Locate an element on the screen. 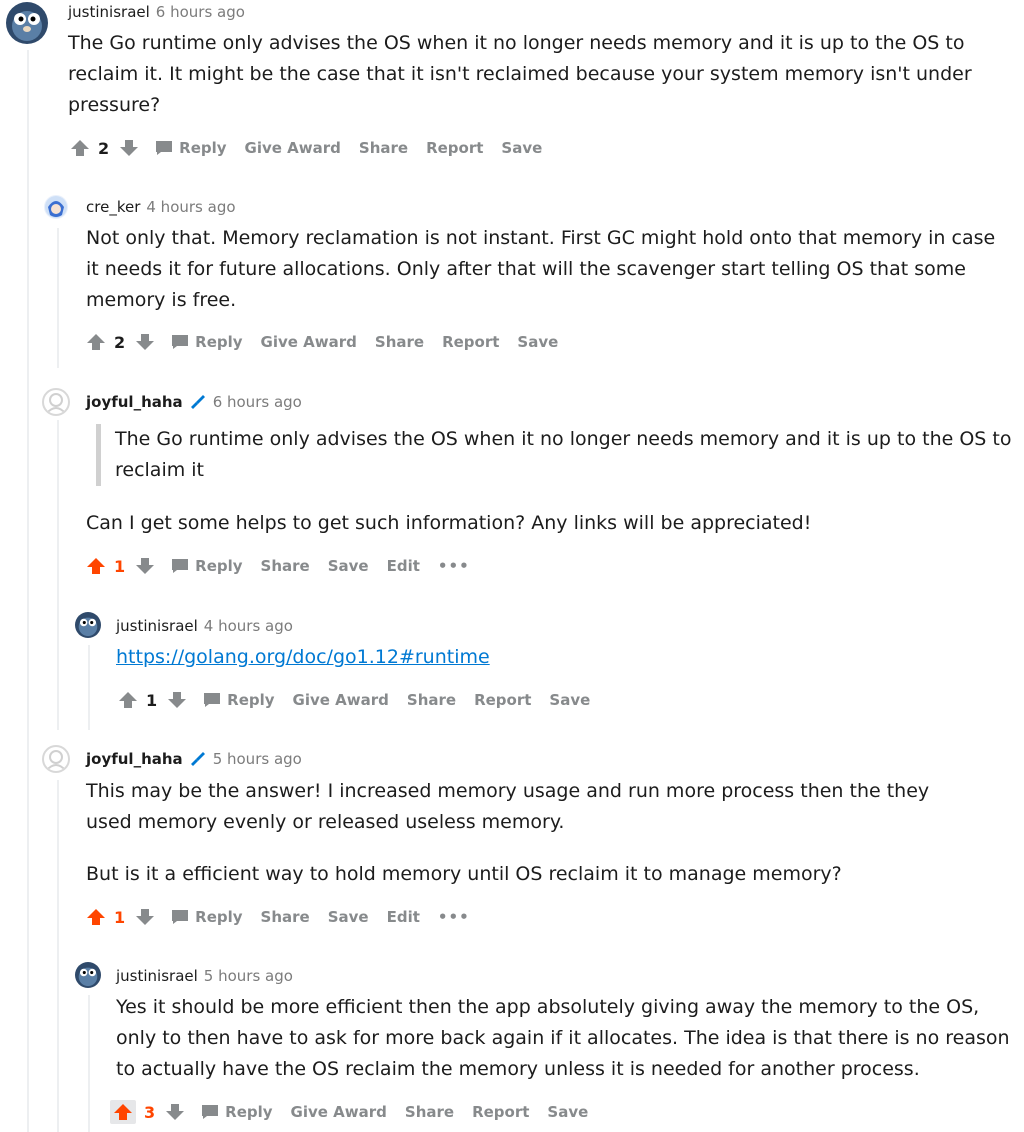  username: cre_ker is located at coordinates (113, 207).